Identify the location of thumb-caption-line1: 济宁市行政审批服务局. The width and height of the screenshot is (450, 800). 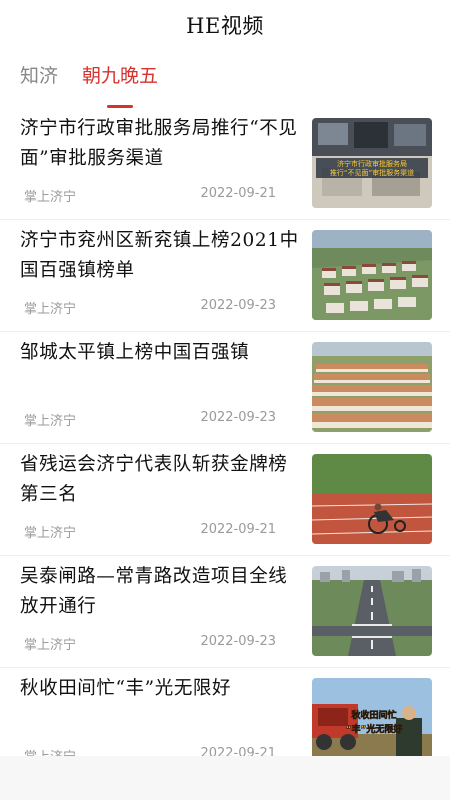
(372, 163).